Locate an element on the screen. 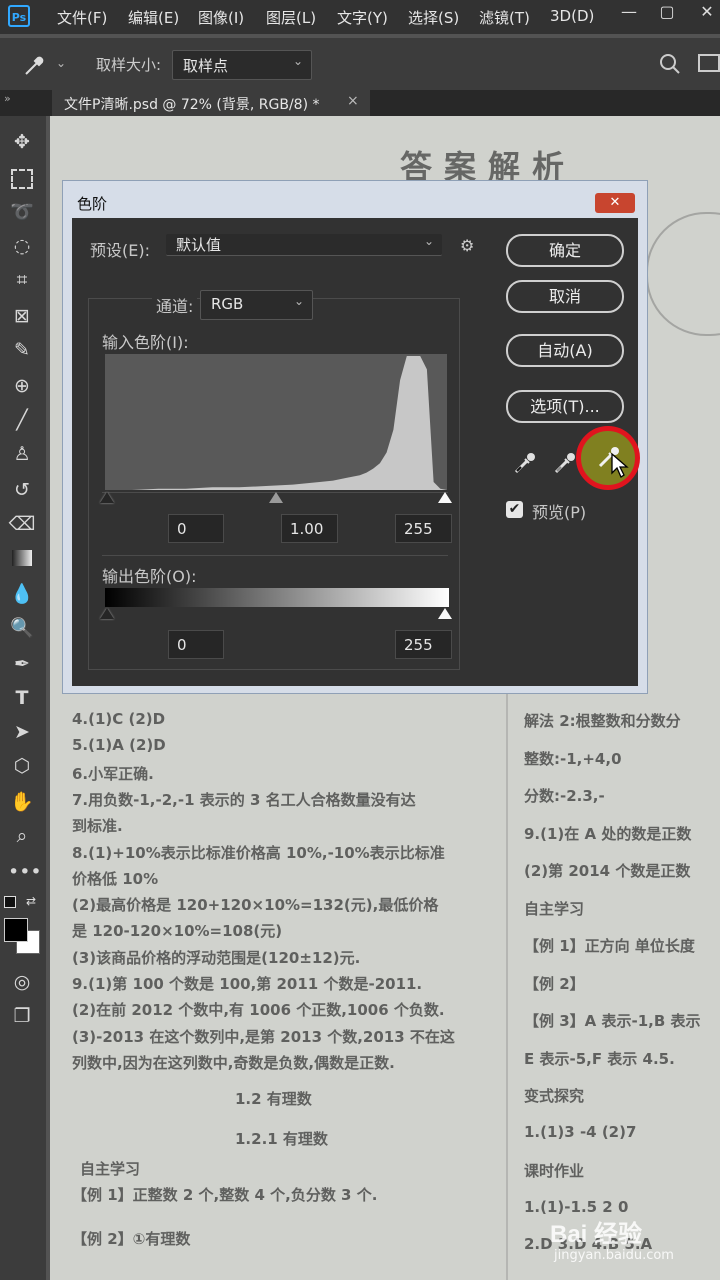 The image size is (720, 1280). doc-text-line: (3)该商品价格的浮动范围是(120±12)元. is located at coordinates (216, 957).